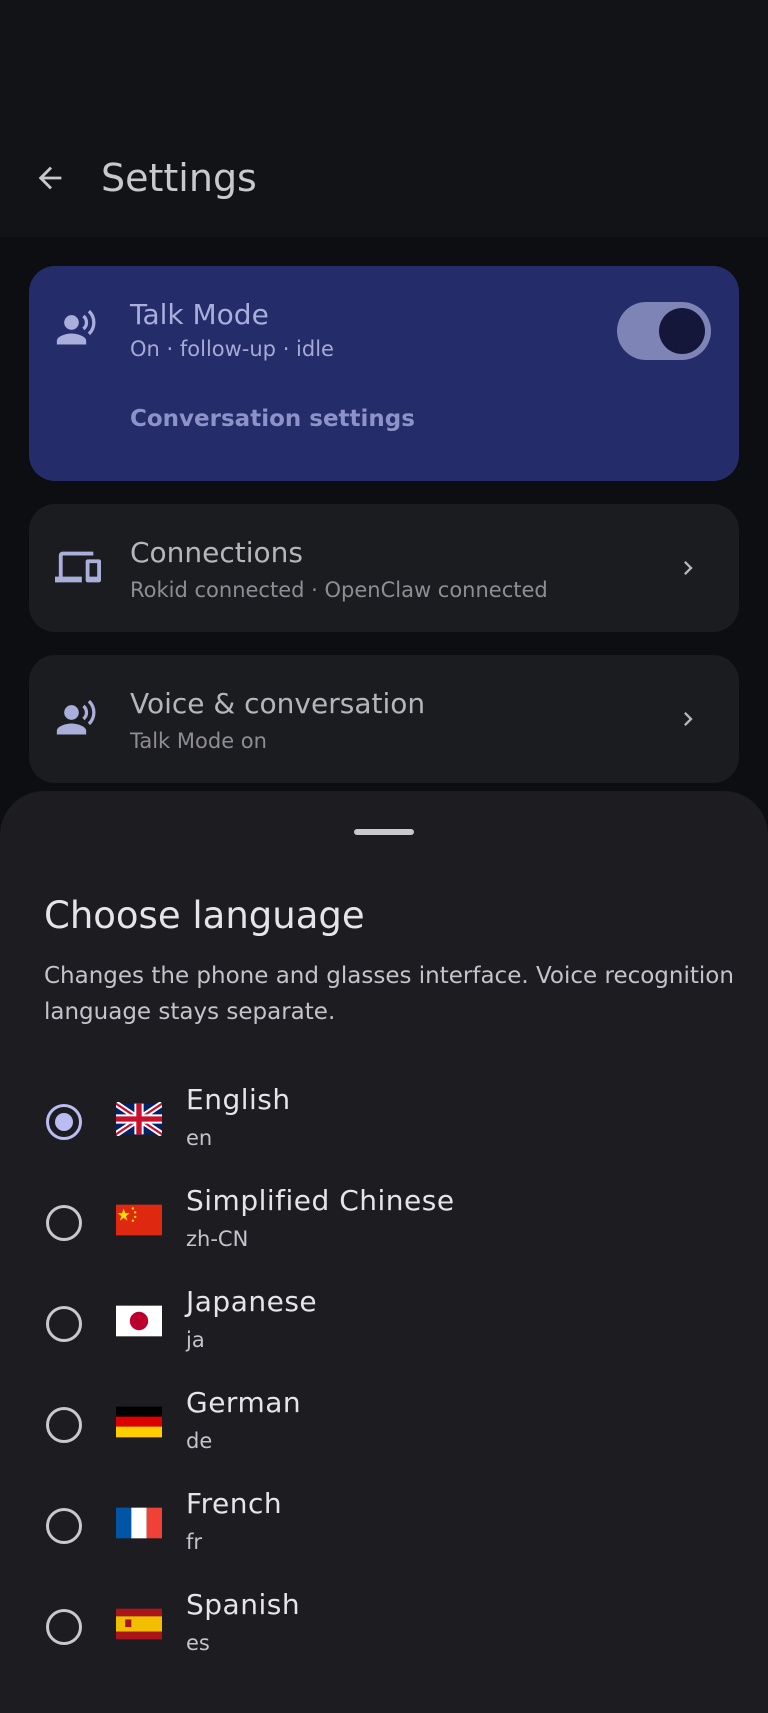  Describe the element at coordinates (78, 569) in the screenshot. I see `devices-icon` at that location.